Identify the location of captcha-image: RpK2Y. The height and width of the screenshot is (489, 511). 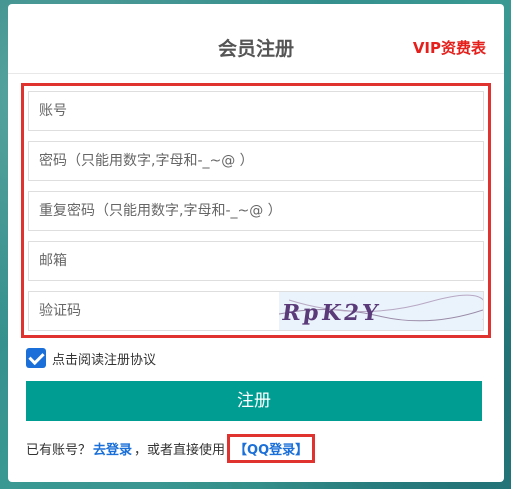
(381, 311).